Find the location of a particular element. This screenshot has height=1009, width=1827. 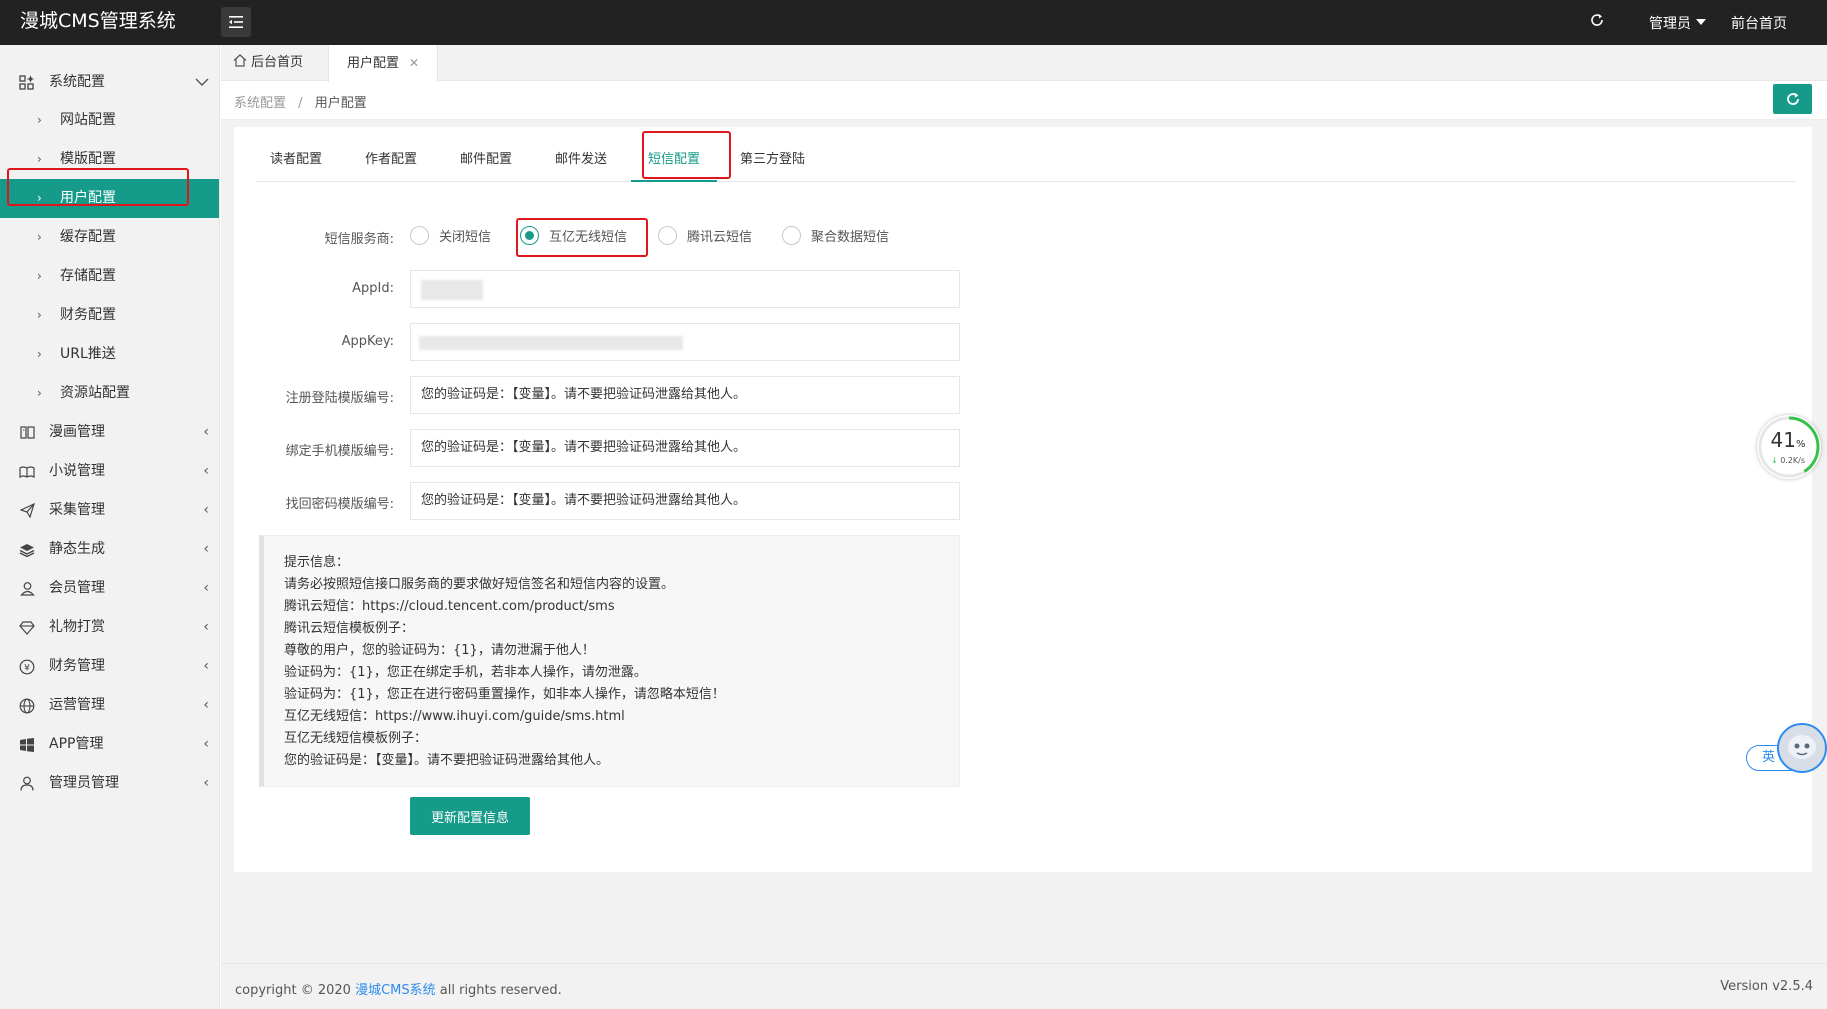

tip-line: 腾讯云短信模板例子： is located at coordinates (349, 628).